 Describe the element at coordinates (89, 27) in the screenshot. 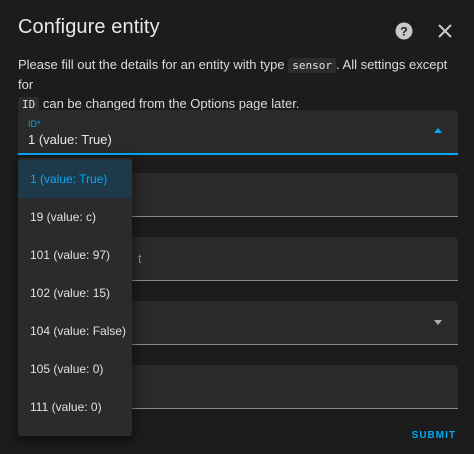

I see `dialog-title: Configure entity` at that location.